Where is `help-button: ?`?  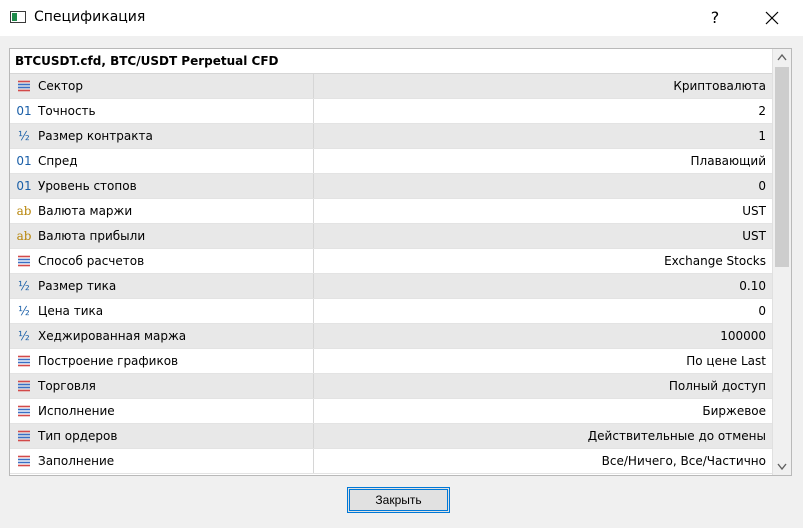
help-button: ? is located at coordinates (715, 18).